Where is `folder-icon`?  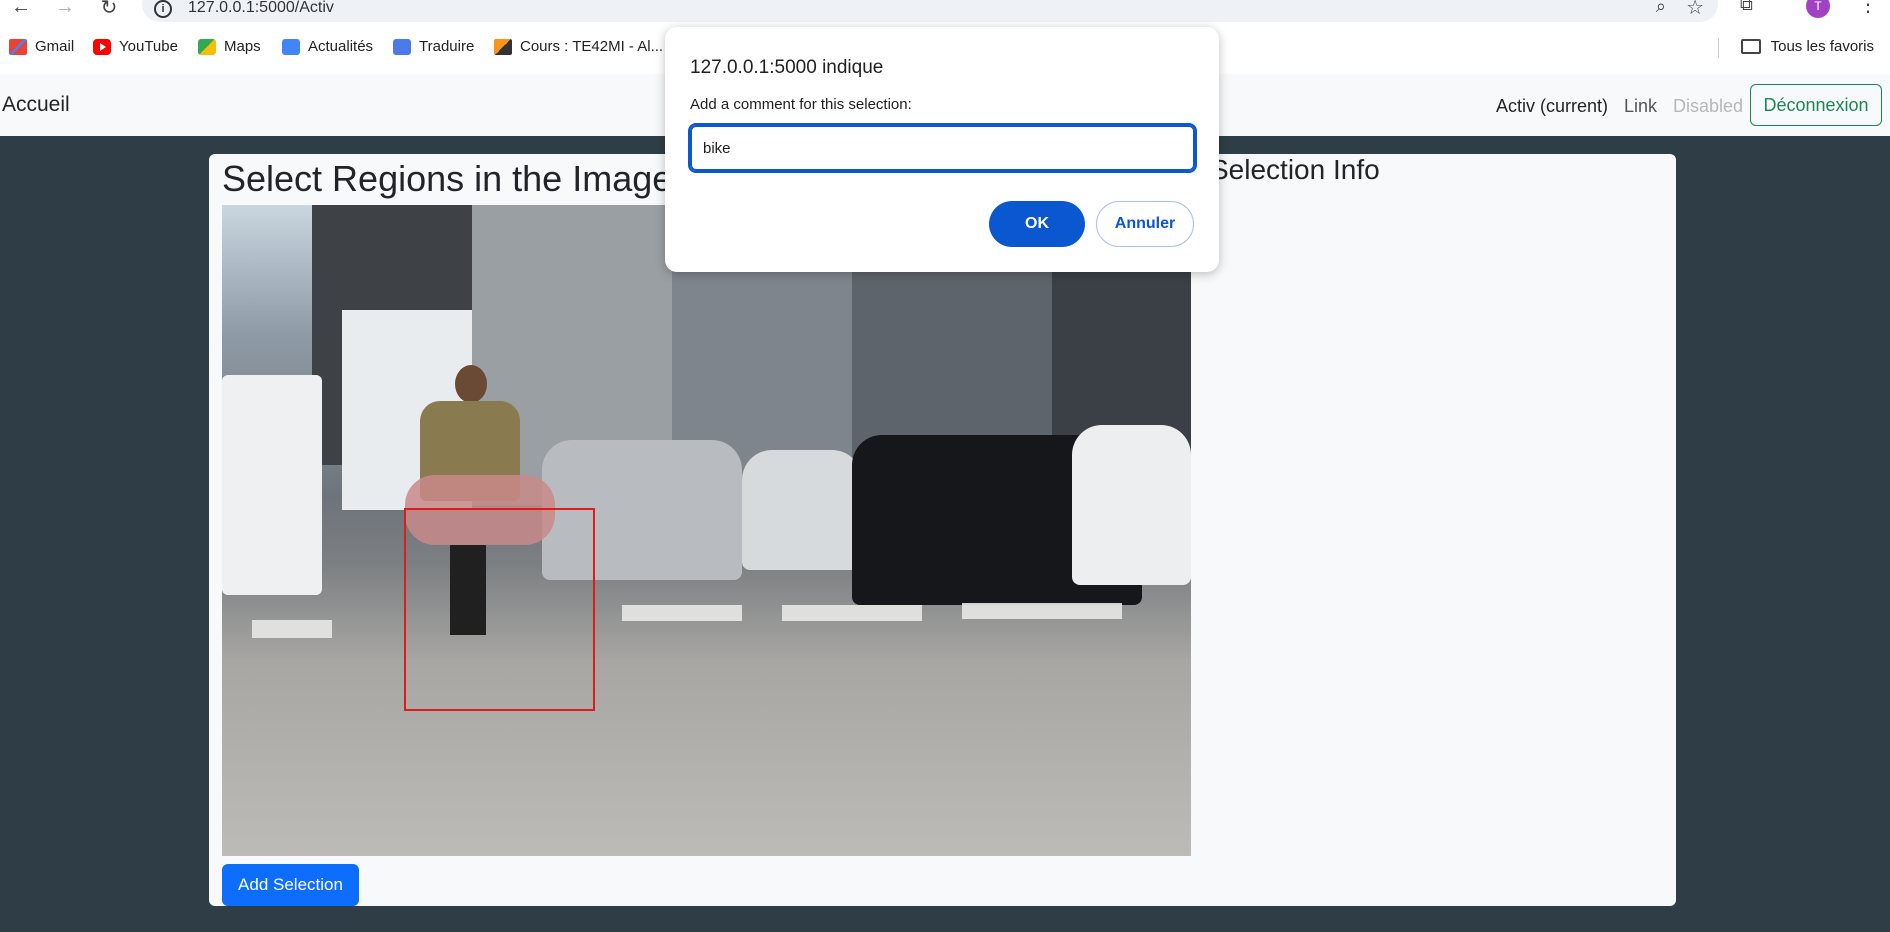 folder-icon is located at coordinates (1750, 46).